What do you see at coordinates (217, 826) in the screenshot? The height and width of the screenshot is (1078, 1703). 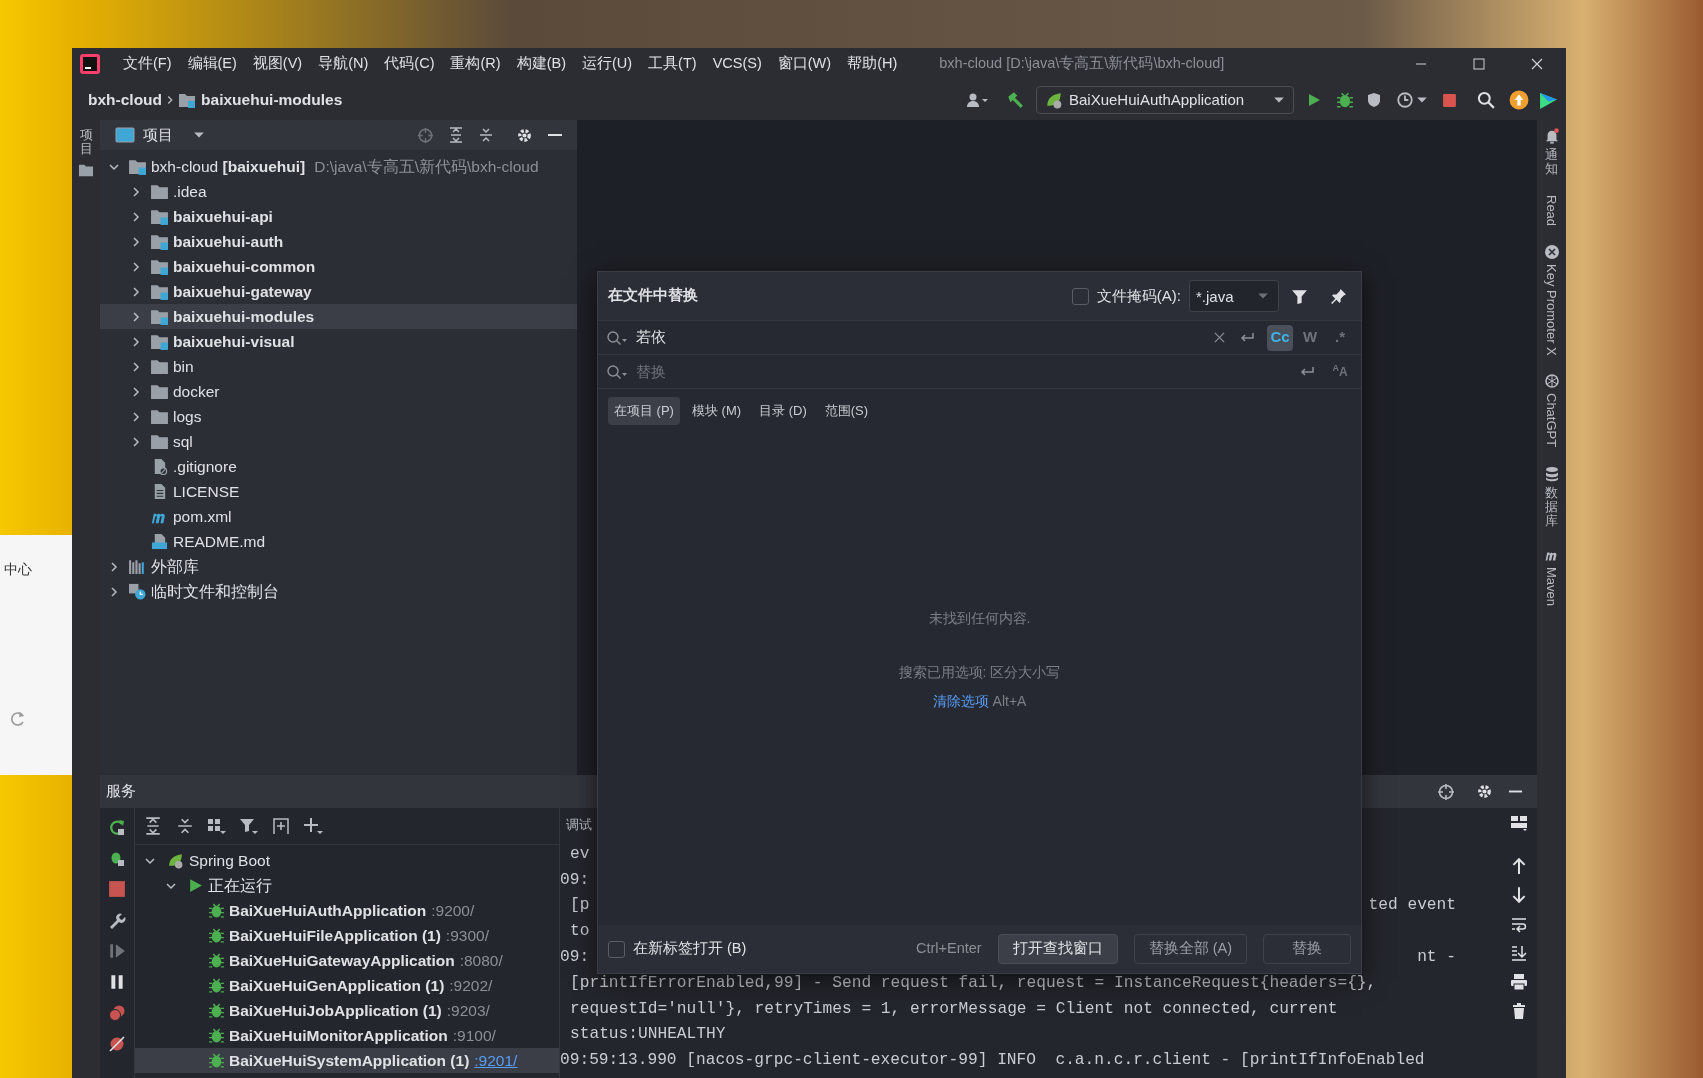 I see `group-icon` at bounding box center [217, 826].